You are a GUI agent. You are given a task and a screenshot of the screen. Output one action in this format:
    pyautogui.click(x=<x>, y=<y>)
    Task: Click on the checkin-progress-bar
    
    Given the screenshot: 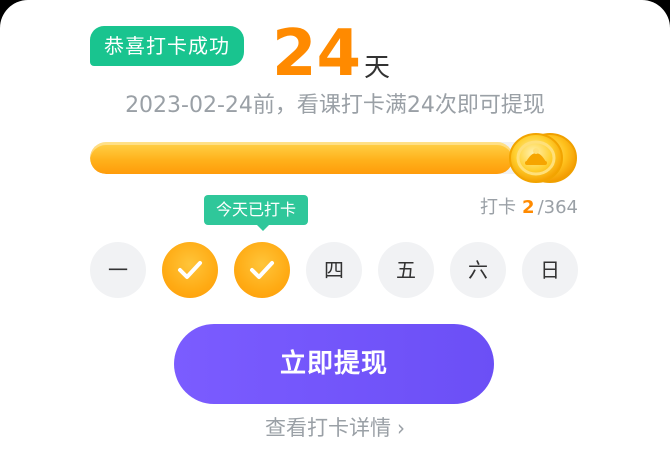 What is the action you would take?
    pyautogui.click(x=325, y=158)
    